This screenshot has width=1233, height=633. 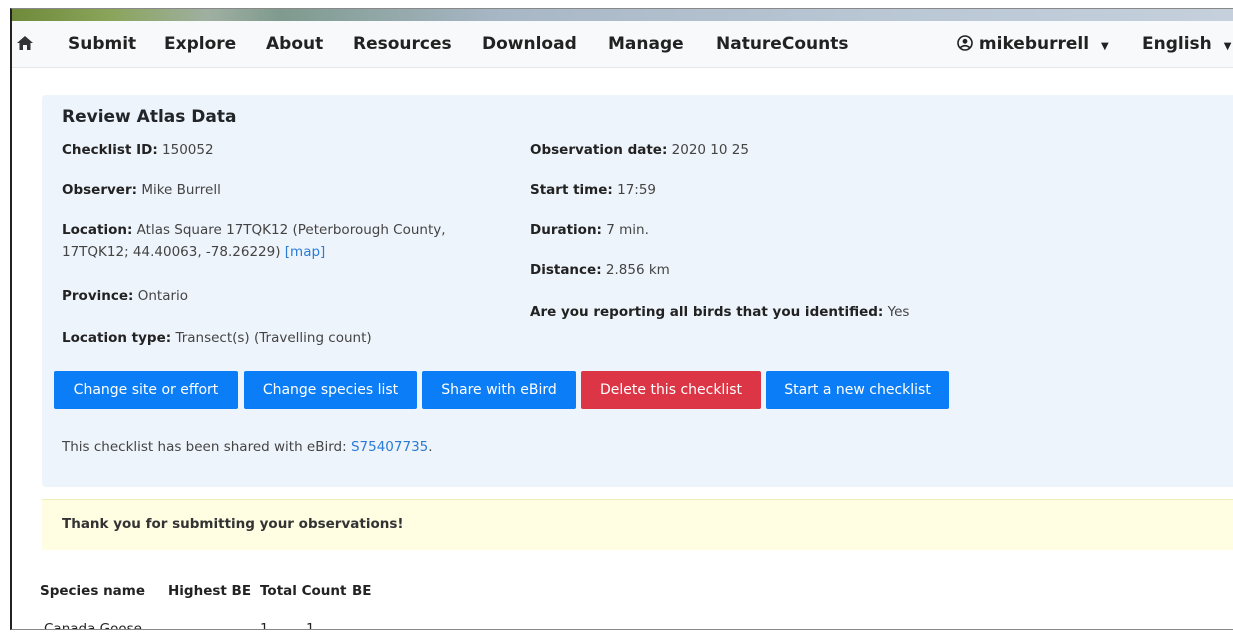 I want to click on province-label: Province:, so click(x=98, y=296).